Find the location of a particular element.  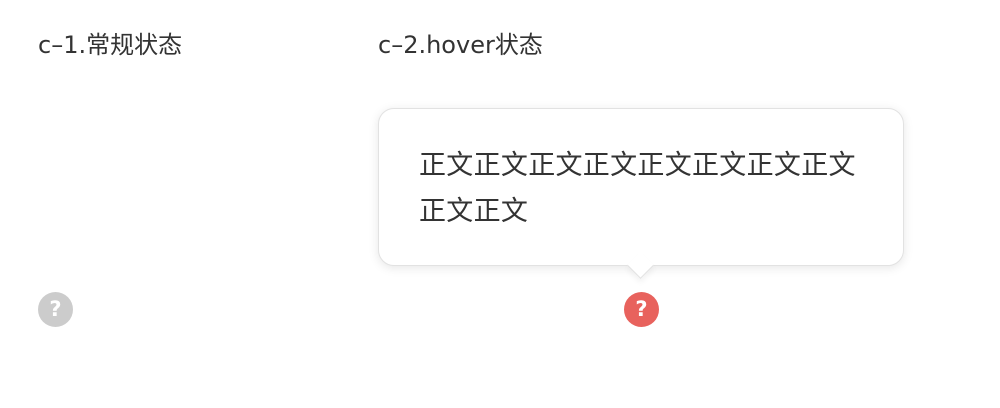

tooltip-body-text: 正文正文正文正文正文正文正文正文正文正文 is located at coordinates (637, 188).